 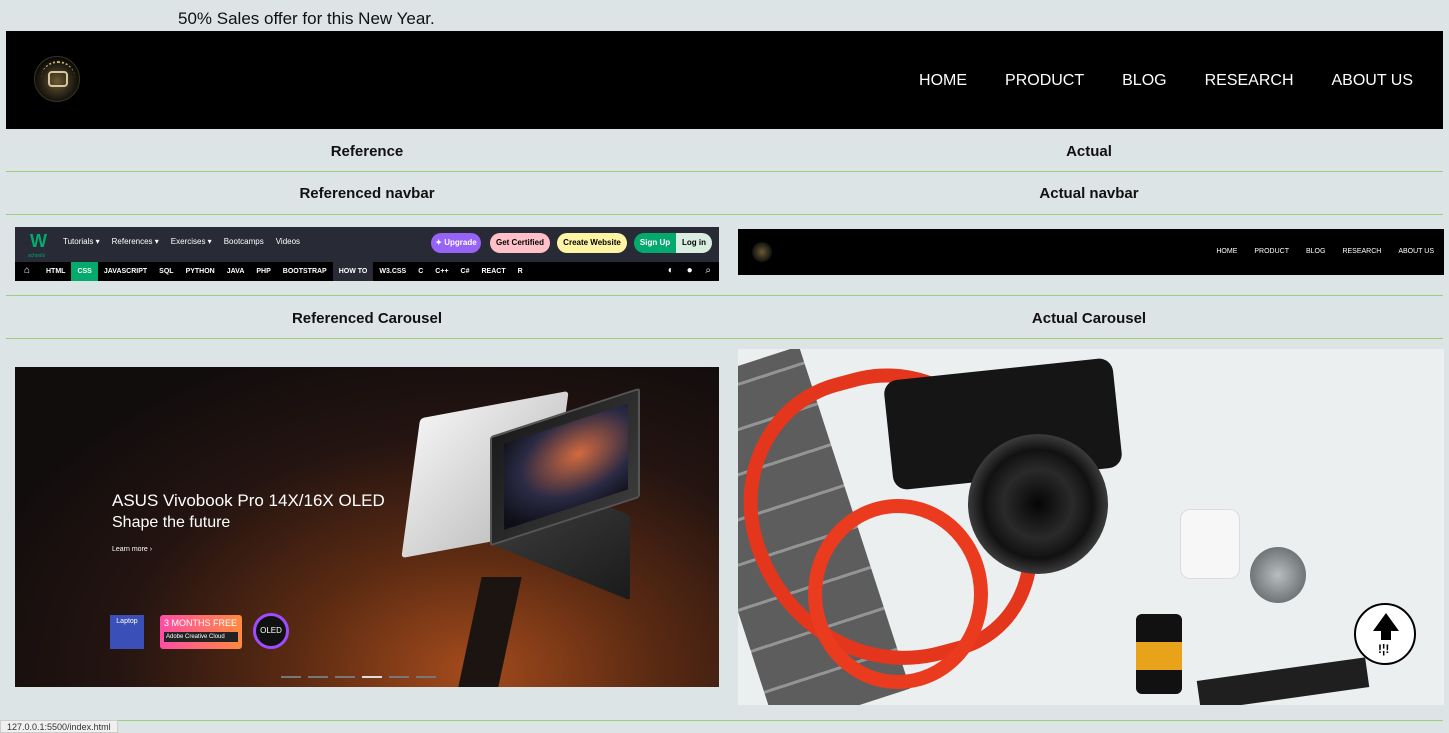 What do you see at coordinates (898, 594) in the screenshot?
I see `camera-strap-image` at bounding box center [898, 594].